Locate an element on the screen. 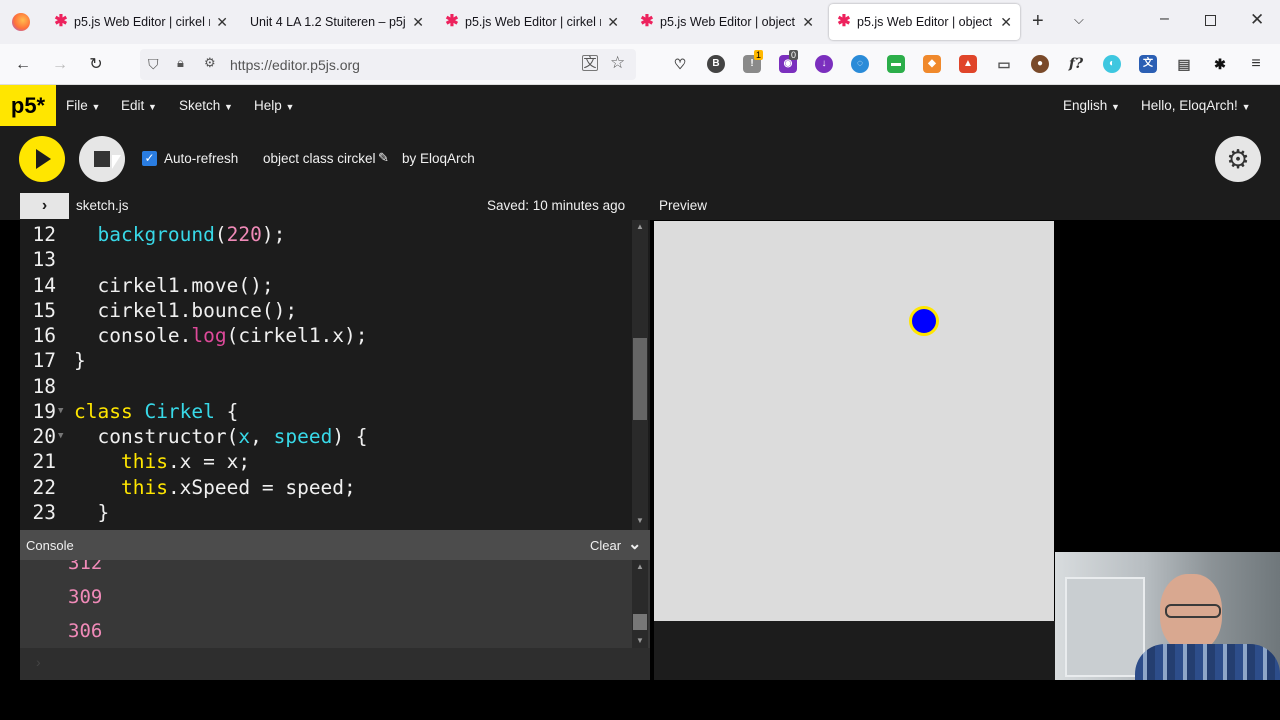 This screenshot has width=1280, height=720. firefox-logo-icon is located at coordinates (21, 22).